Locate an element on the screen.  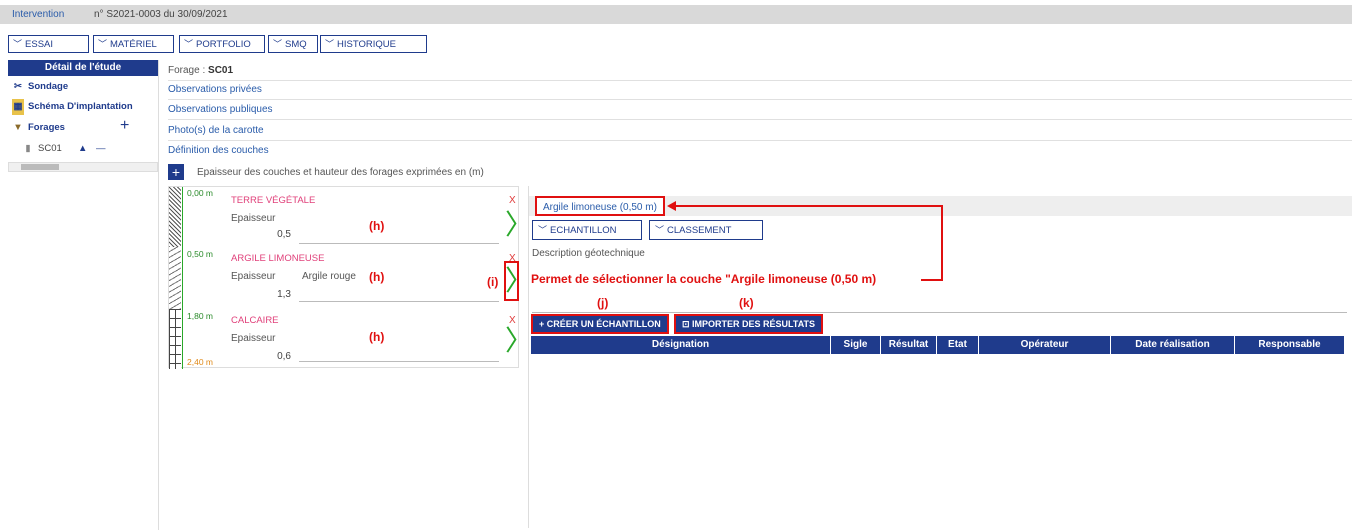
bag-icon: ▲ is located at coordinates (82, 149).